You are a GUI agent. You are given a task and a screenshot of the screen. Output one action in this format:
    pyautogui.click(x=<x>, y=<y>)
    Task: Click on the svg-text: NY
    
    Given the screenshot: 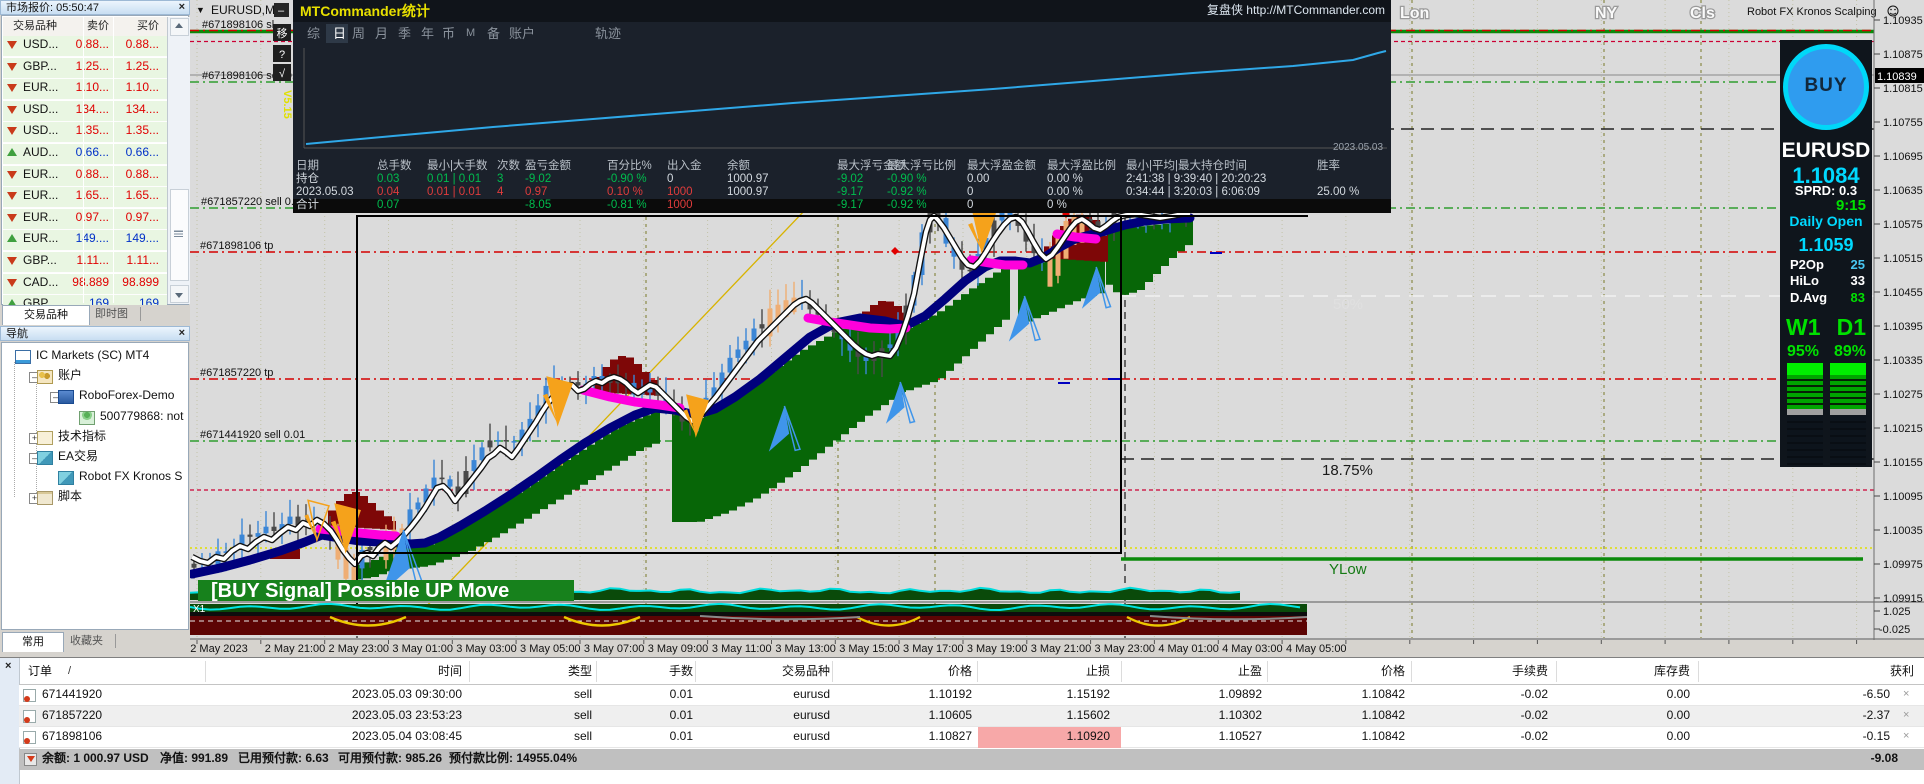 What is the action you would take?
    pyautogui.click(x=1606, y=13)
    